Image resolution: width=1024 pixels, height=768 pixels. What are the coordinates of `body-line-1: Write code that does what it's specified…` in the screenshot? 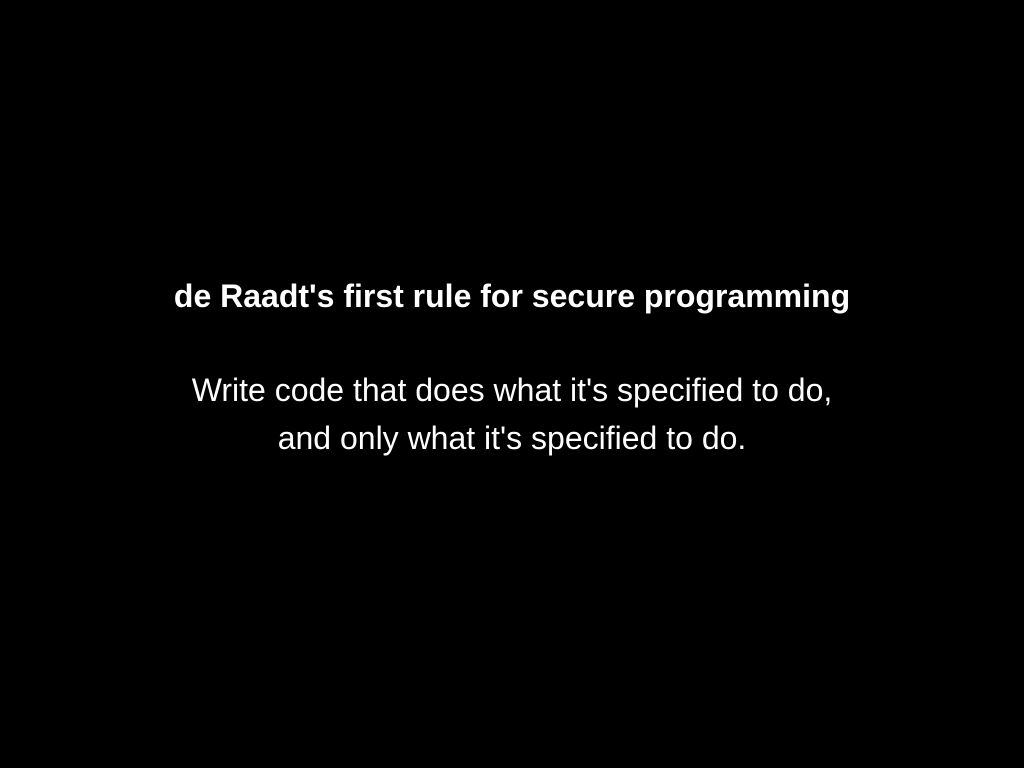 It's located at (512, 390).